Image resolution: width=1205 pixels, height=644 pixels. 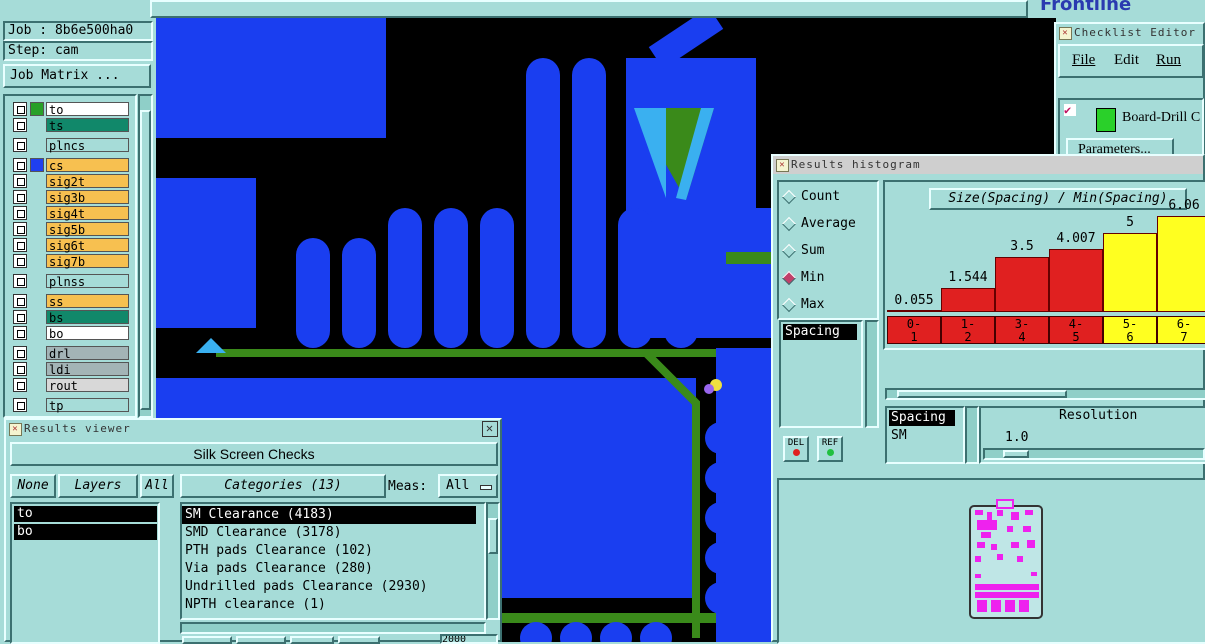 What do you see at coordinates (145, 260) in the screenshot?
I see `layer-scroll-thumb` at bounding box center [145, 260].